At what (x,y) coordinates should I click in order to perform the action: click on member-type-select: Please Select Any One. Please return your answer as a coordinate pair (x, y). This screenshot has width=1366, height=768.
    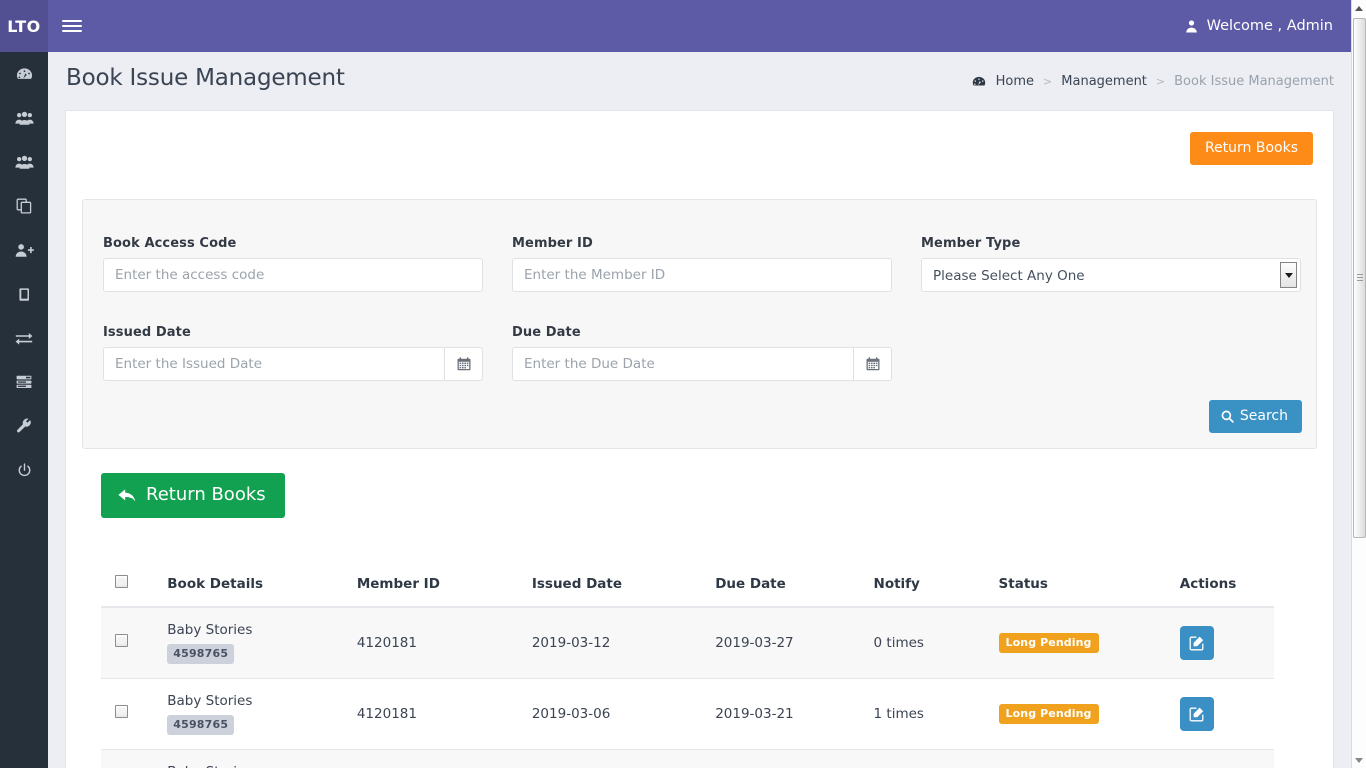
    Looking at the image, I should click on (1111, 275).